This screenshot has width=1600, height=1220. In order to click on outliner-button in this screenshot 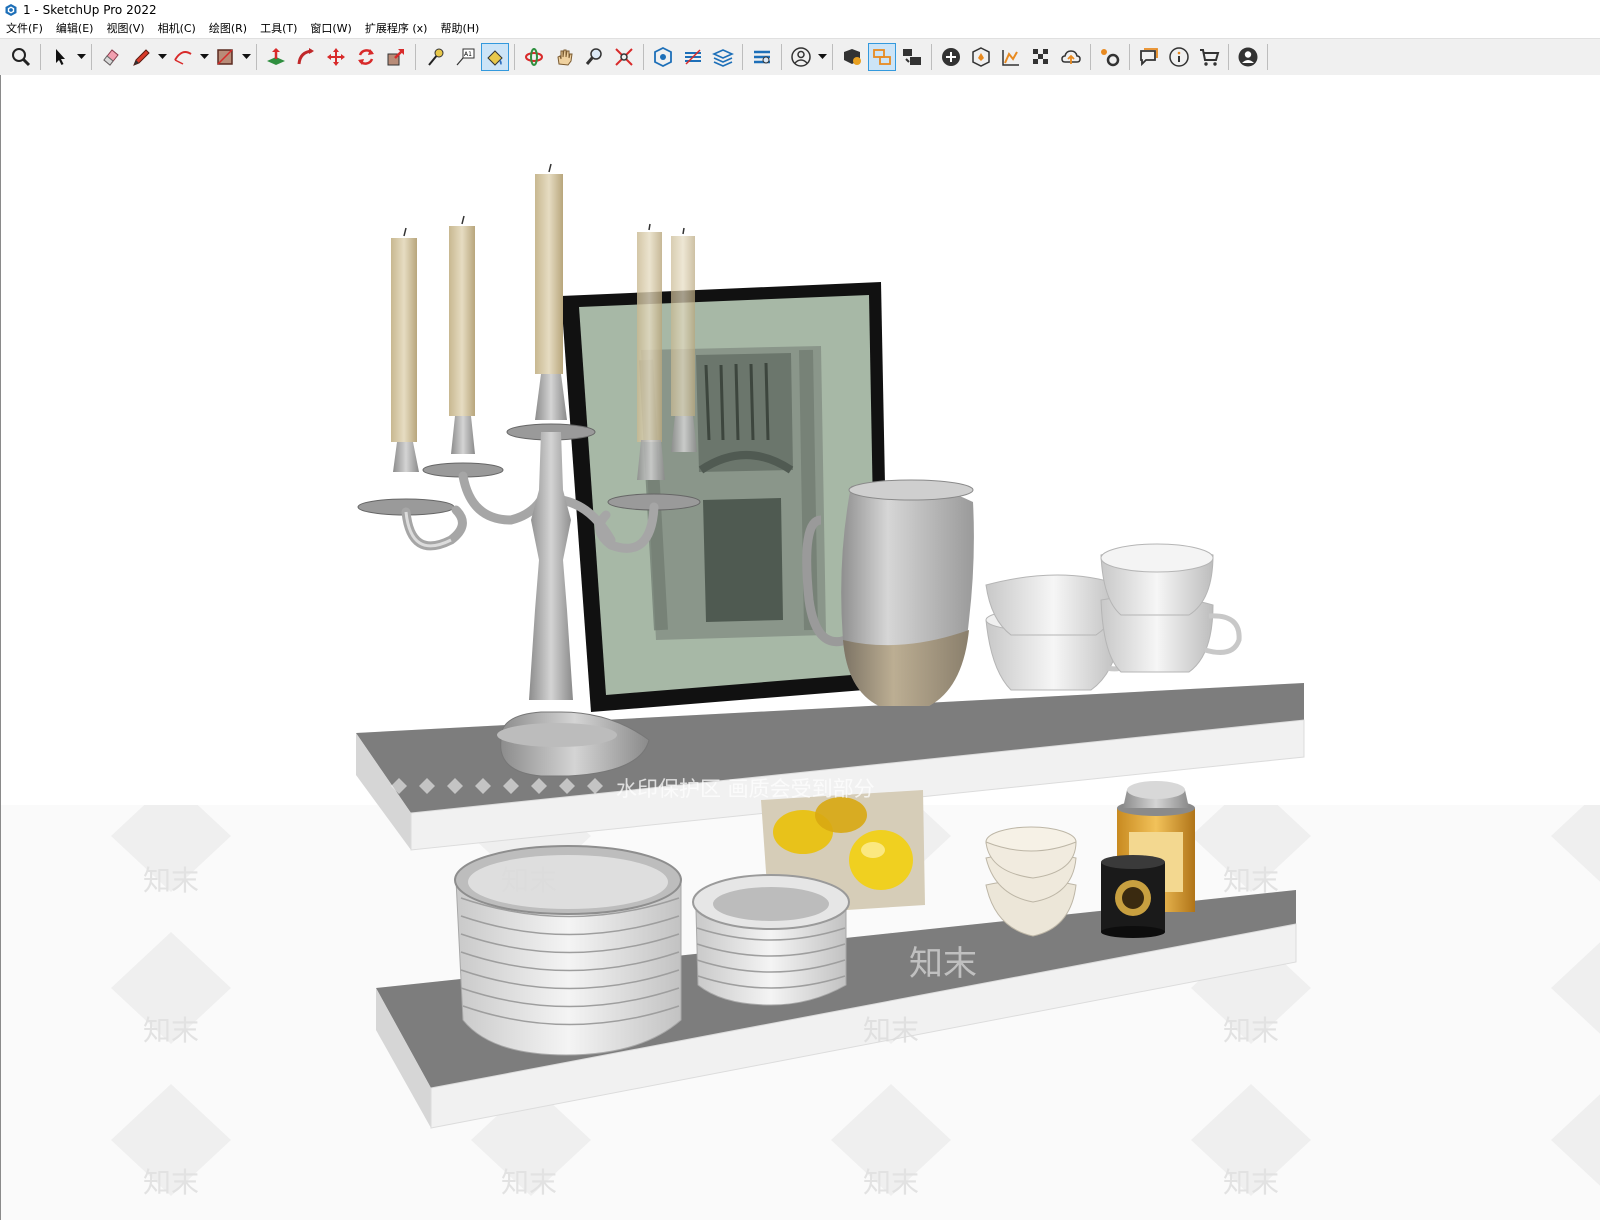, I will do `click(882, 57)`.